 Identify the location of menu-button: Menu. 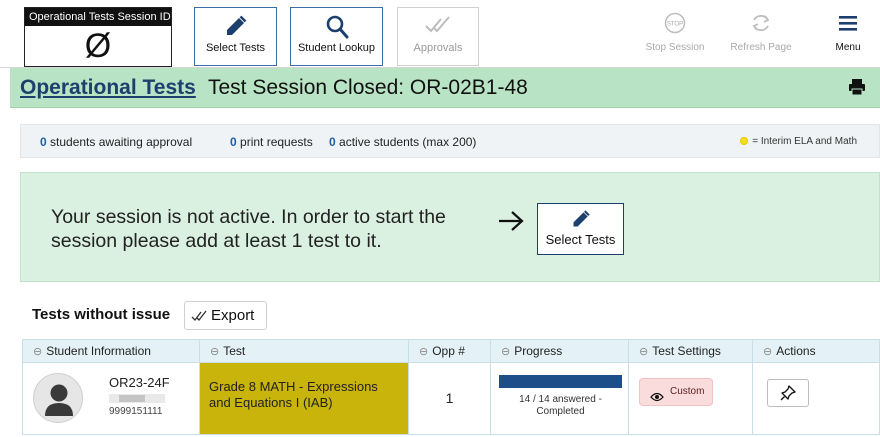
(848, 37).